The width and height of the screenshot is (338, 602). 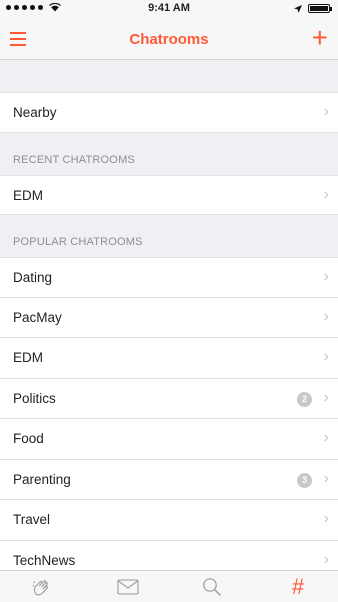 I want to click on location-arrow-icon, so click(x=298, y=8).